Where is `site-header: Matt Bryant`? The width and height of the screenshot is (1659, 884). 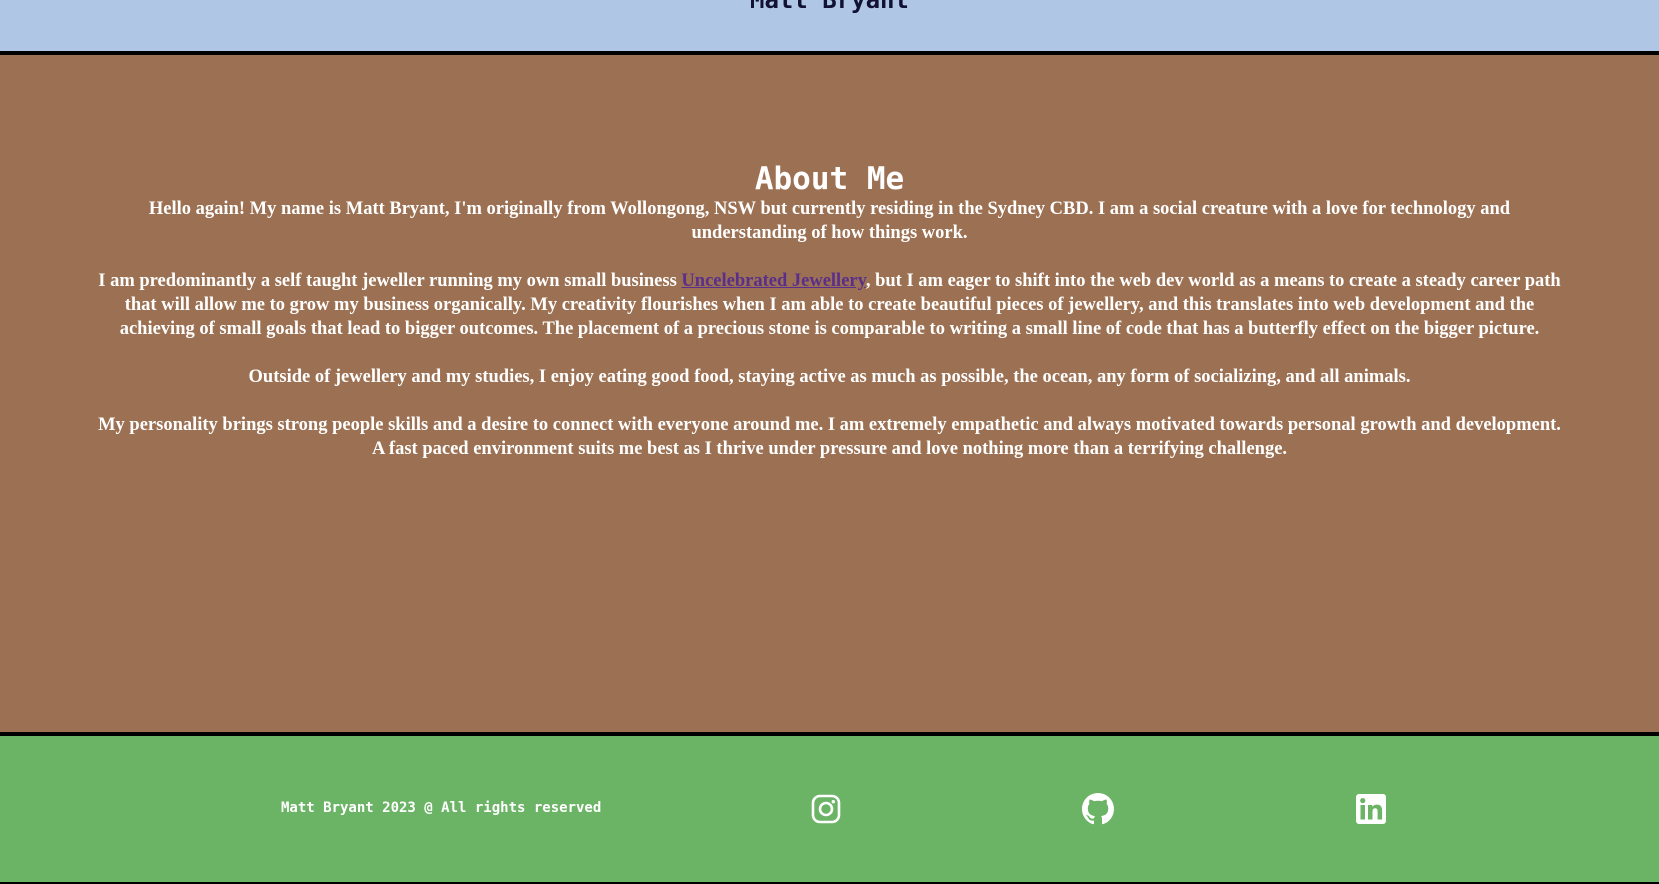
site-header: Matt Bryant is located at coordinates (829, 27).